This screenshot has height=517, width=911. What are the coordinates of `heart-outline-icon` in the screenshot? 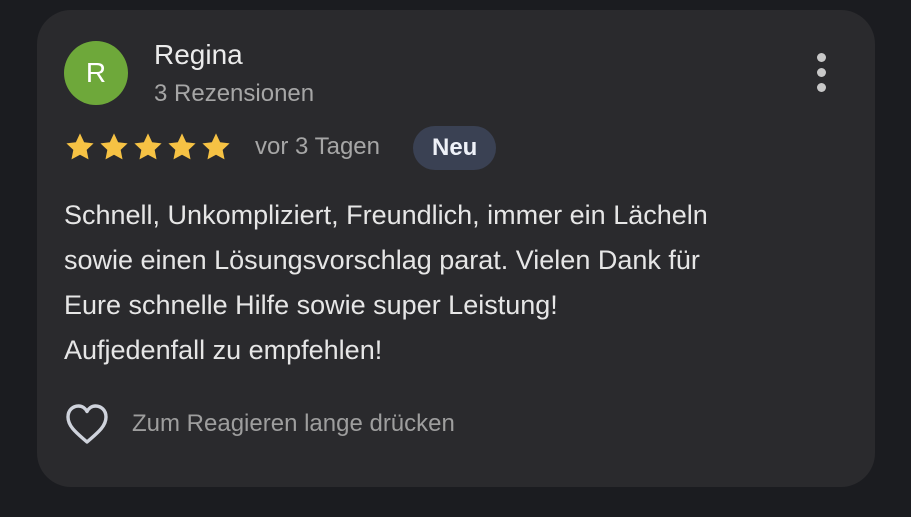 It's located at (87, 424).